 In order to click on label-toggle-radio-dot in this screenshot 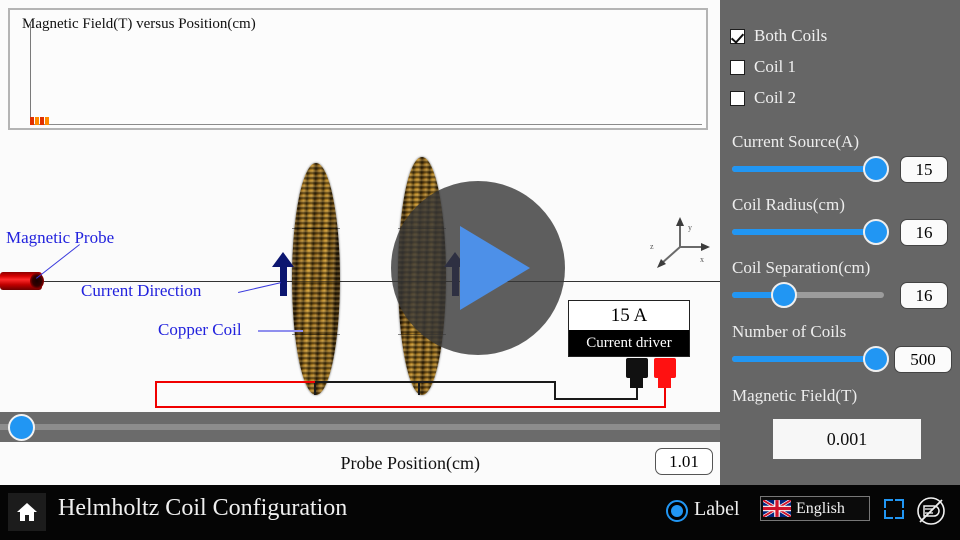, I will do `click(677, 511)`.